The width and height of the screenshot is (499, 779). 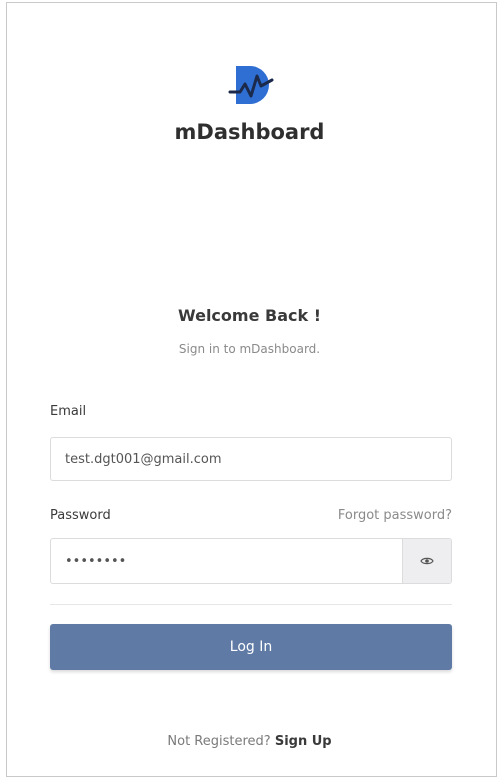 What do you see at coordinates (68, 411) in the screenshot?
I see `email-label: Email` at bounding box center [68, 411].